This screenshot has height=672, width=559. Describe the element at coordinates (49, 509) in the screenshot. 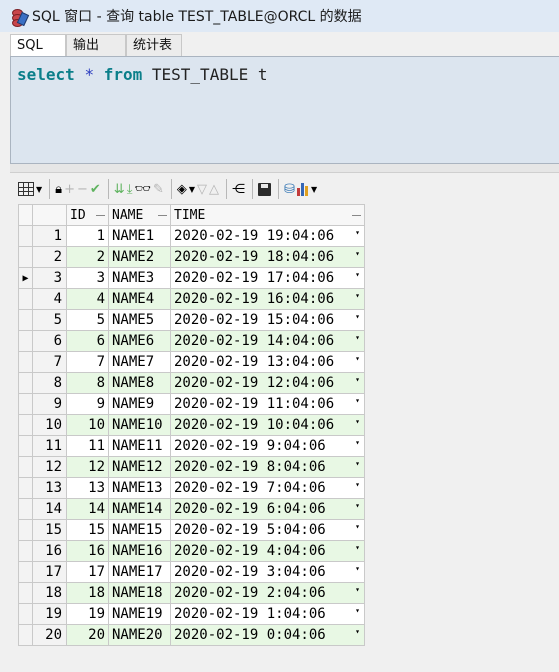

I see `row-number-cell: 14` at that location.